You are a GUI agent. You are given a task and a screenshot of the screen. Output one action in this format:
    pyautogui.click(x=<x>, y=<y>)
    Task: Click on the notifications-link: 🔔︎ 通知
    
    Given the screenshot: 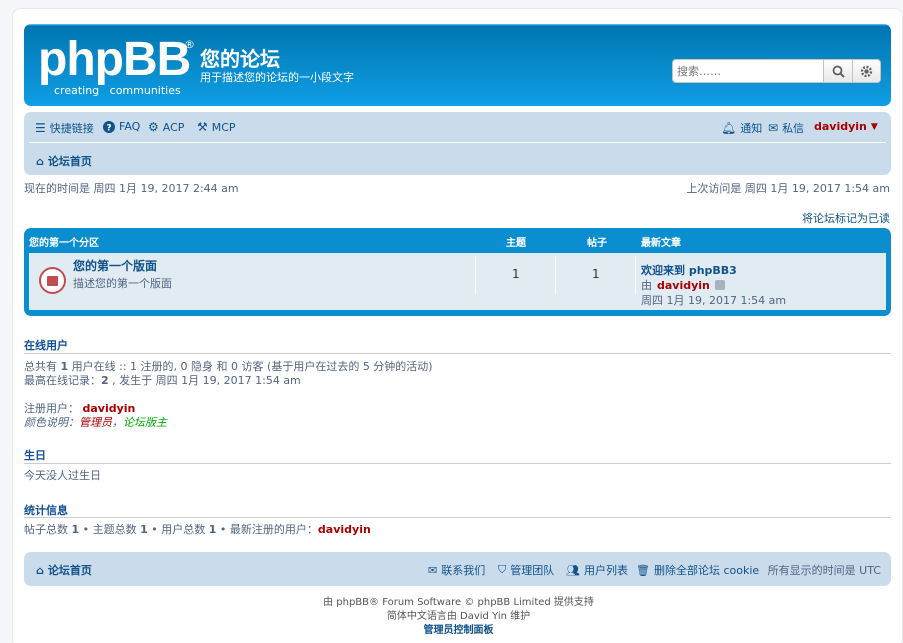 What is the action you would take?
    pyautogui.click(x=741, y=128)
    